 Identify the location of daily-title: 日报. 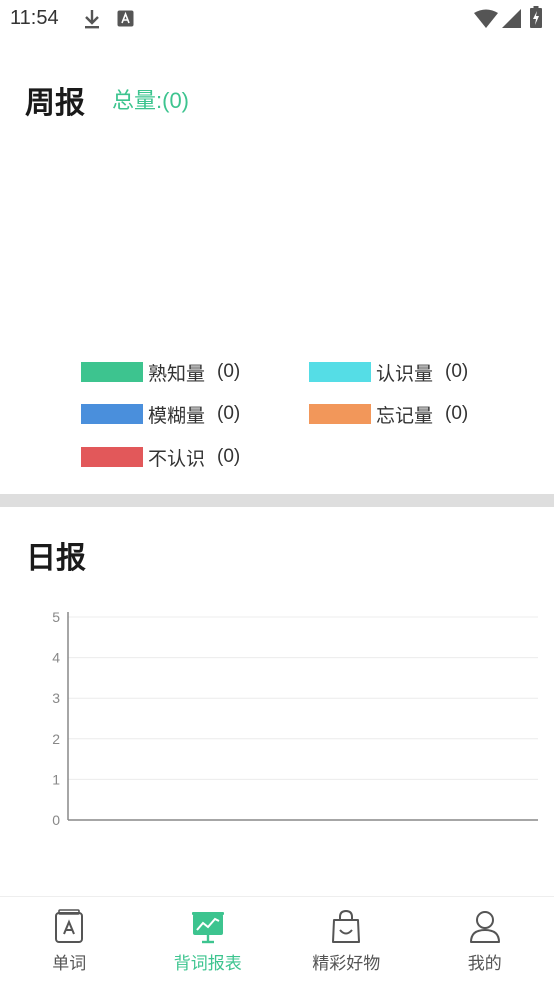
(56, 558).